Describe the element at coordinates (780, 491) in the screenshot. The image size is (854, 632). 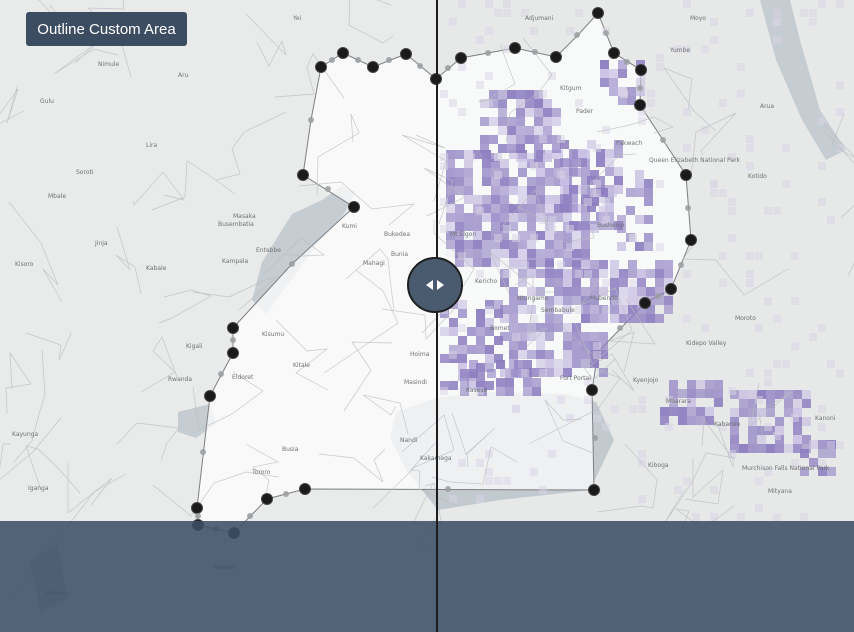
I see `place-label: Mityana` at that location.